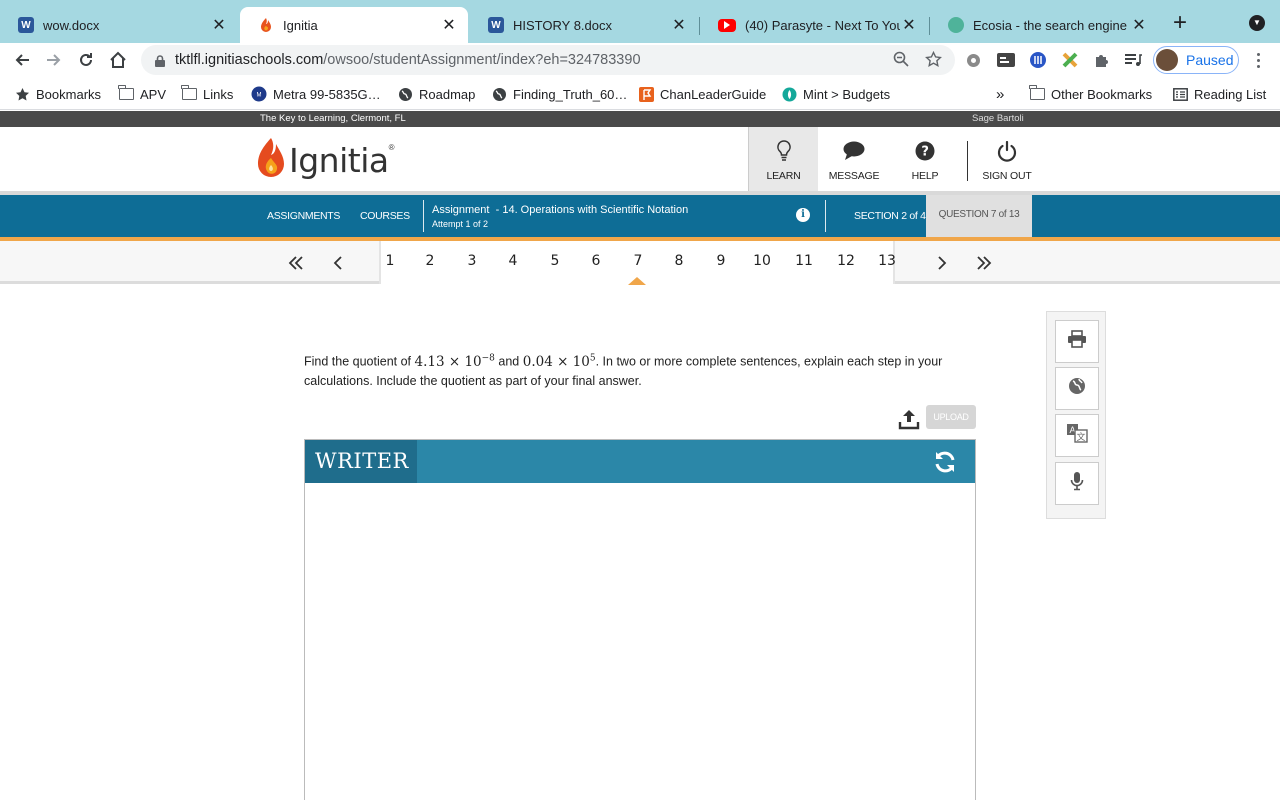 The image size is (1280, 801). I want to click on tab-wow-docx: W wow.docx ✕, so click(119, 25).